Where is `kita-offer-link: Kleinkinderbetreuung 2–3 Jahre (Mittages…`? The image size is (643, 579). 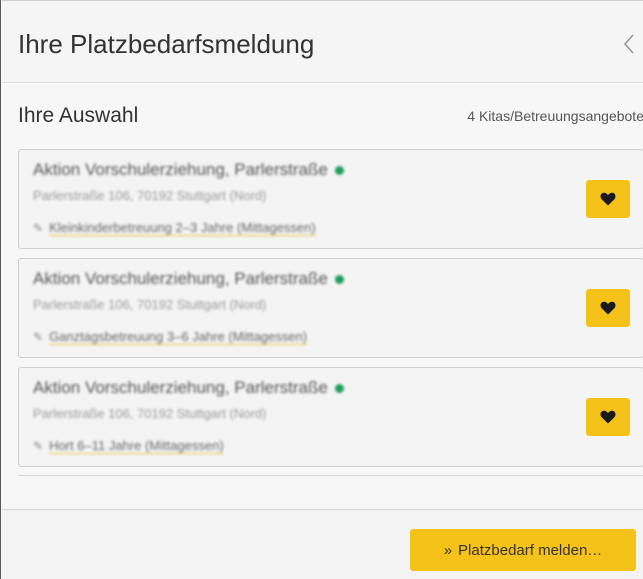 kita-offer-link: Kleinkinderbetreuung 2–3 Jahre (Mittages… is located at coordinates (182, 227).